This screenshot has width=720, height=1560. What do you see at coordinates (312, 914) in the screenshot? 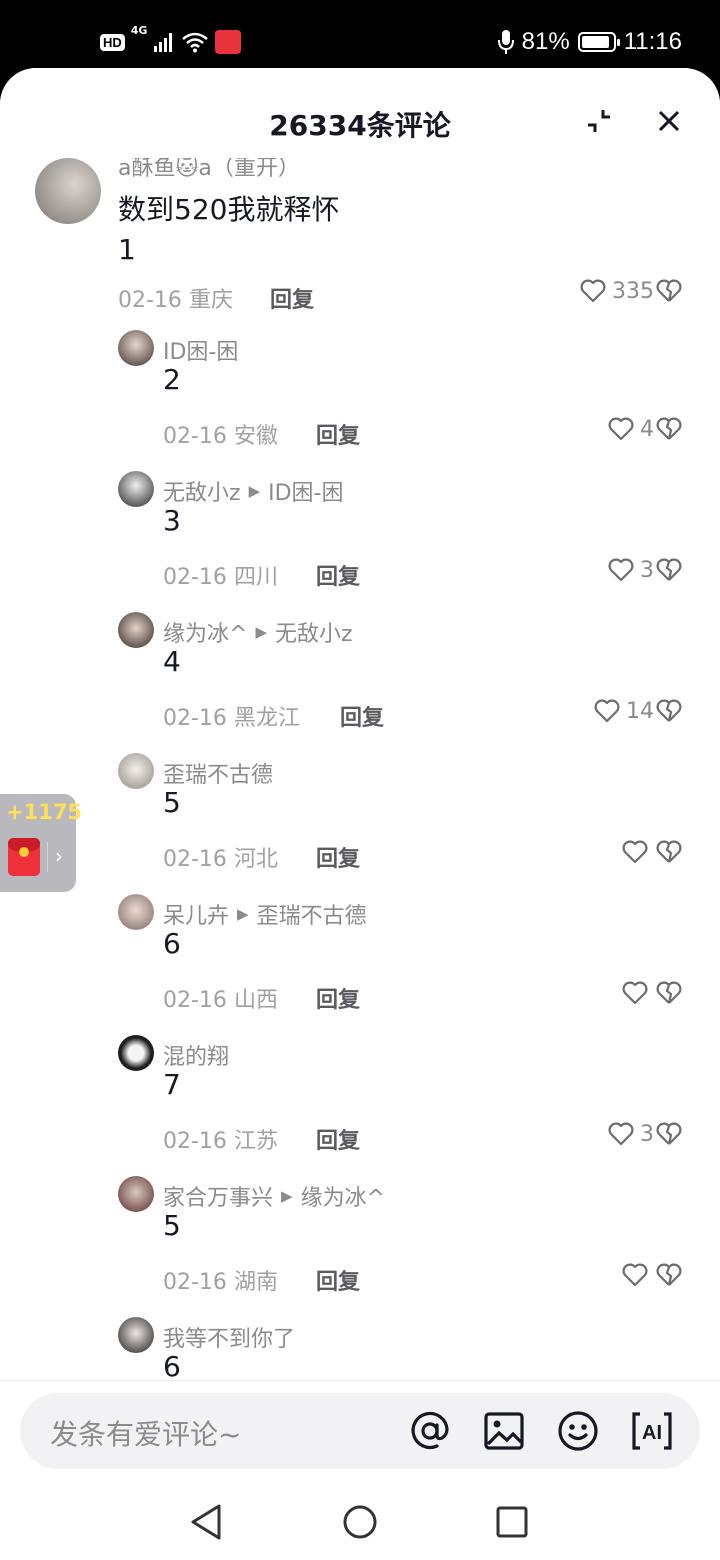
I see `reply-to-user: 歪瑞不古德` at bounding box center [312, 914].